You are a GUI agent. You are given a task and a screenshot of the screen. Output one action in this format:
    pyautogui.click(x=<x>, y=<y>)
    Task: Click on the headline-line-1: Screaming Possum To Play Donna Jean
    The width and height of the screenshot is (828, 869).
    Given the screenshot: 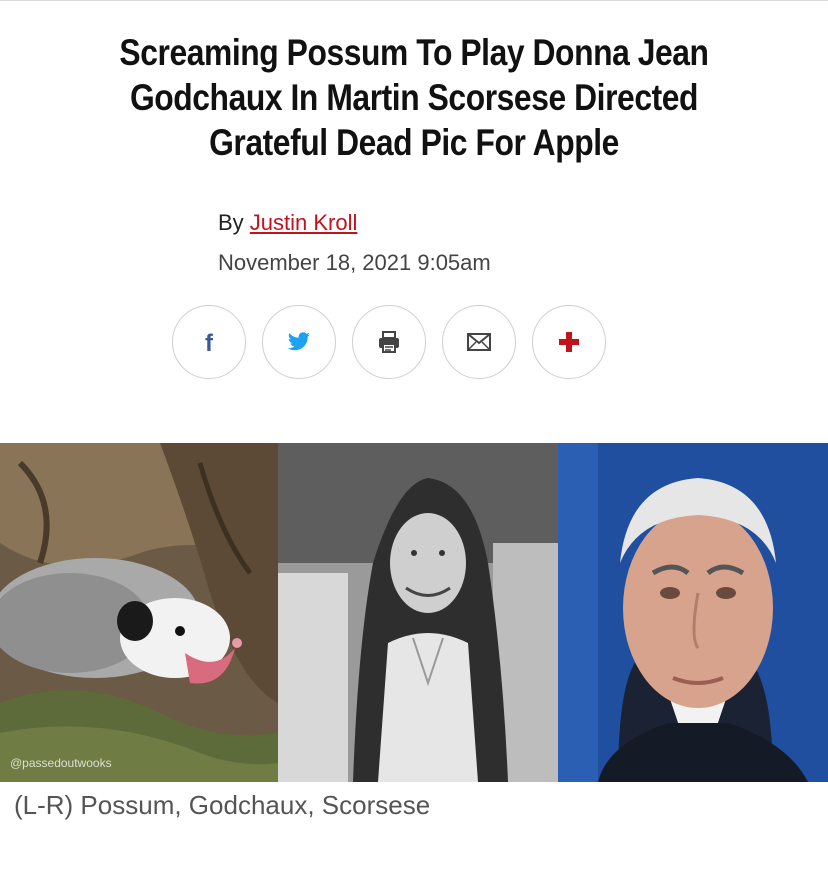 What is the action you would take?
    pyautogui.click(x=414, y=52)
    